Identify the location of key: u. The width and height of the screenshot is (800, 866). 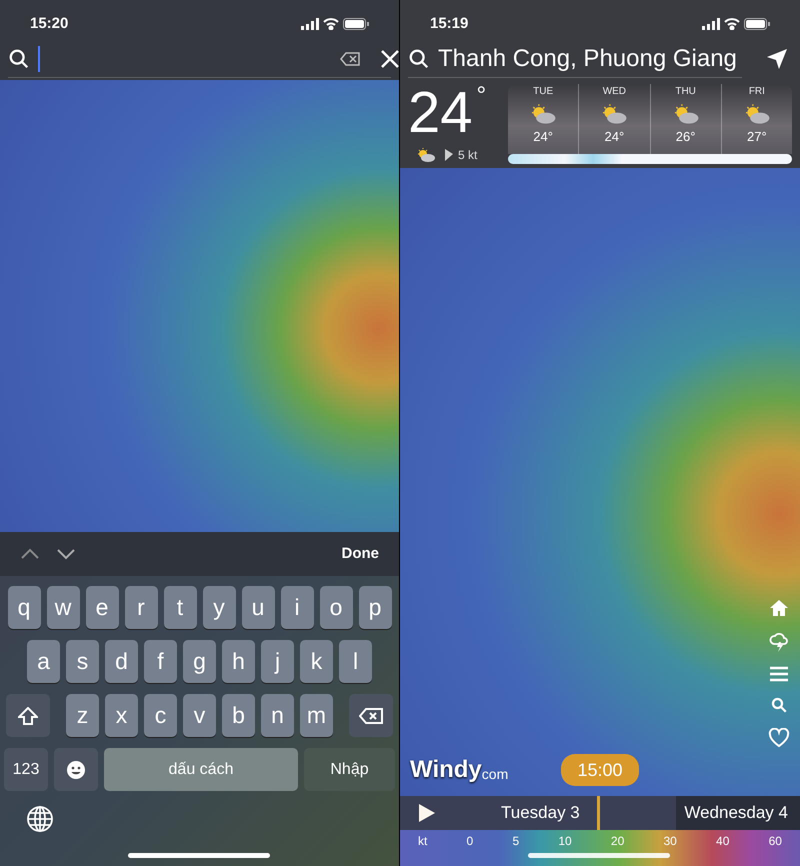
(258, 607).